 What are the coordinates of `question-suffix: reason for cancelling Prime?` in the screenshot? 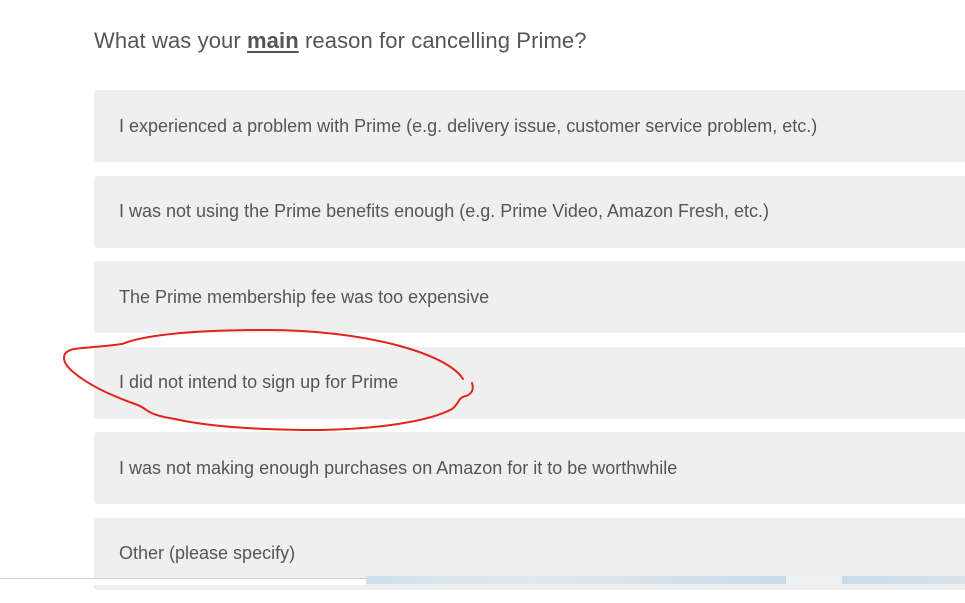 It's located at (442, 40).